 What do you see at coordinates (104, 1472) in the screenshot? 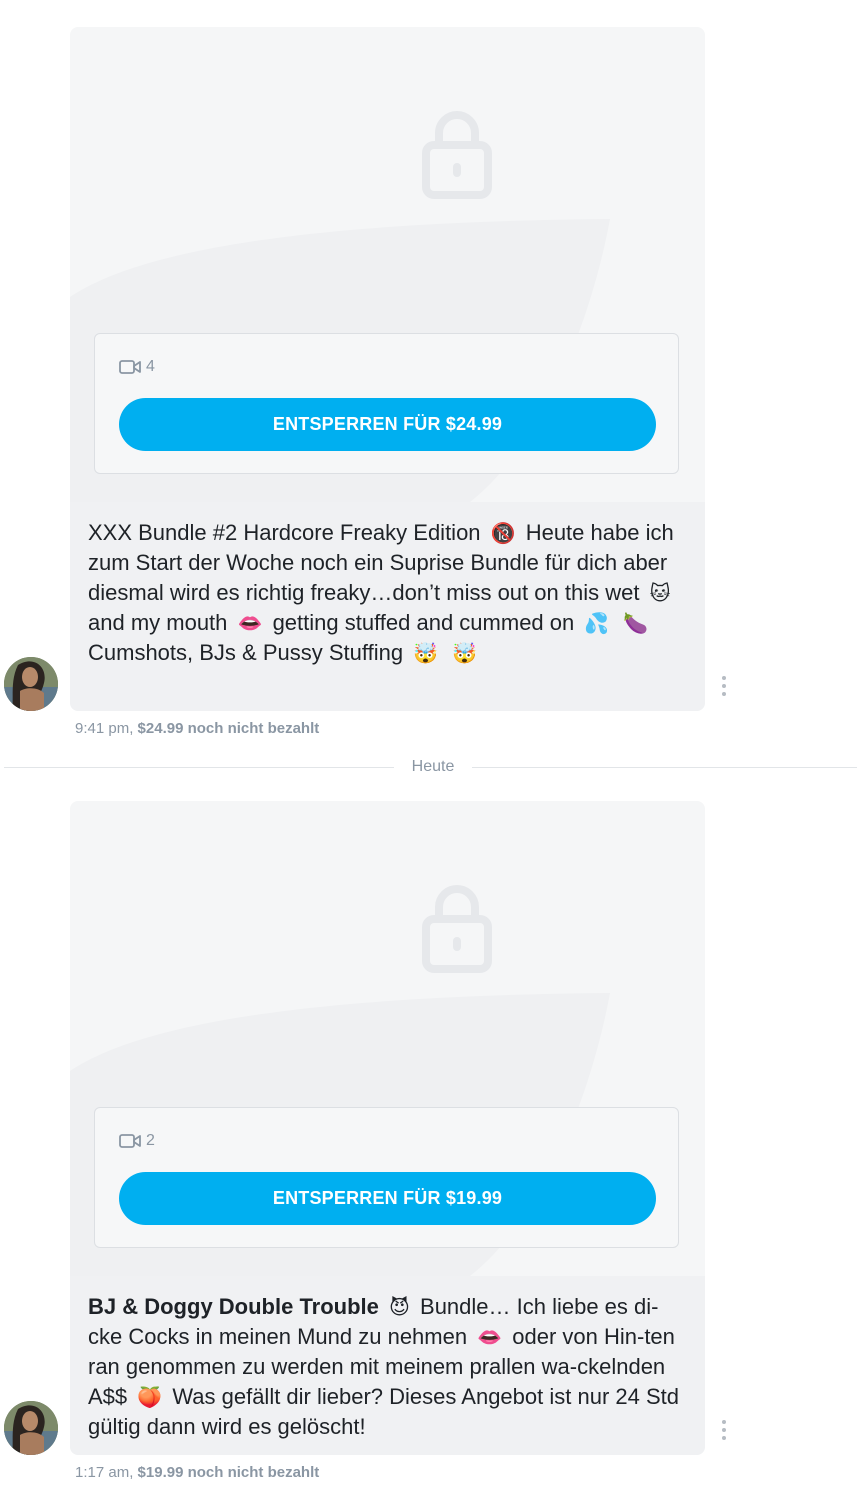
I see `message-time: 1:17 am,` at bounding box center [104, 1472].